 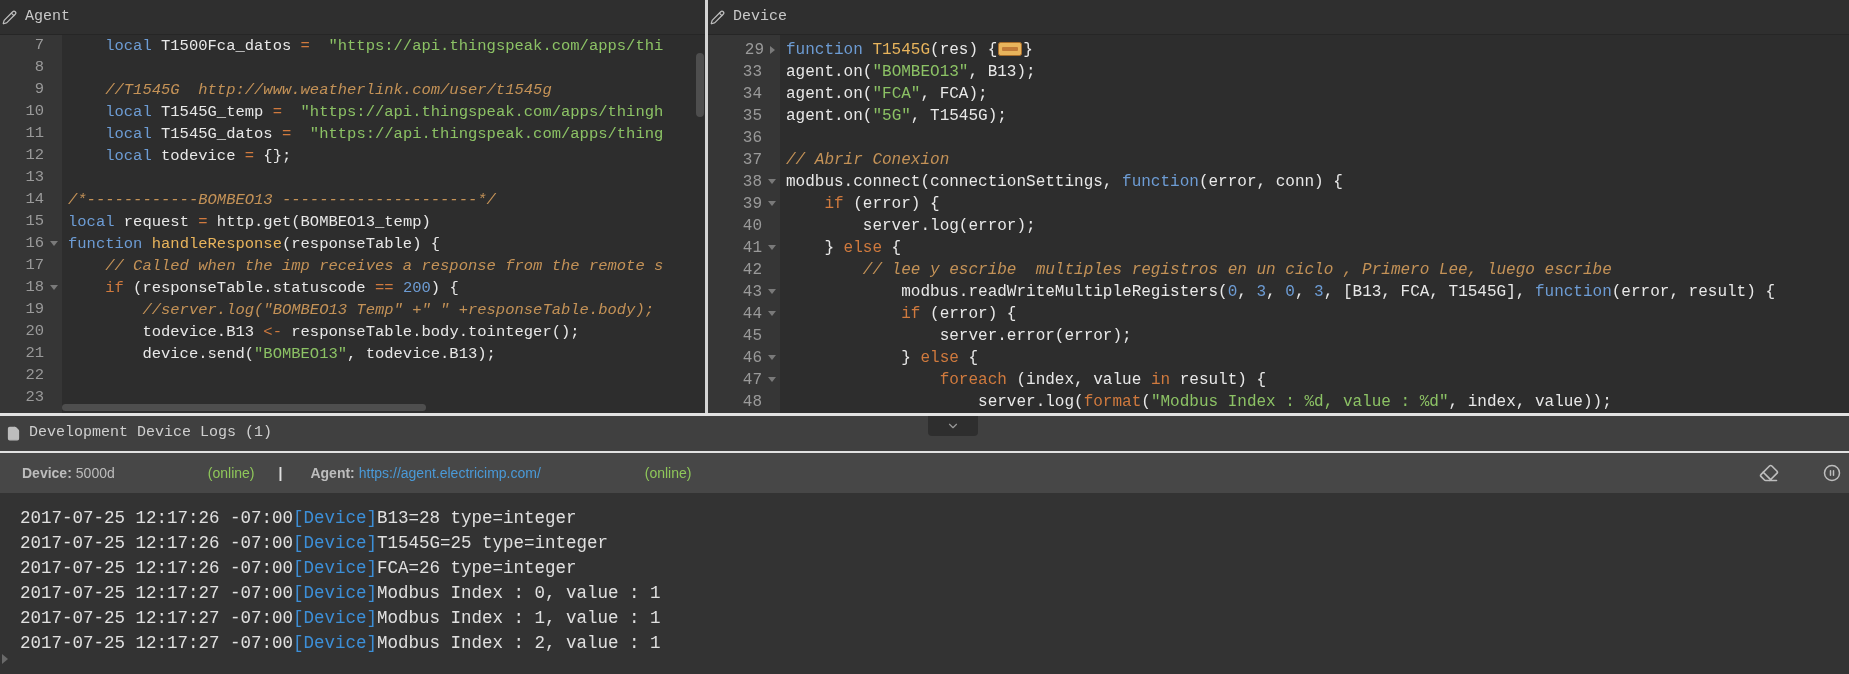 I want to click on vertical-scrollbar, so click(x=700, y=85).